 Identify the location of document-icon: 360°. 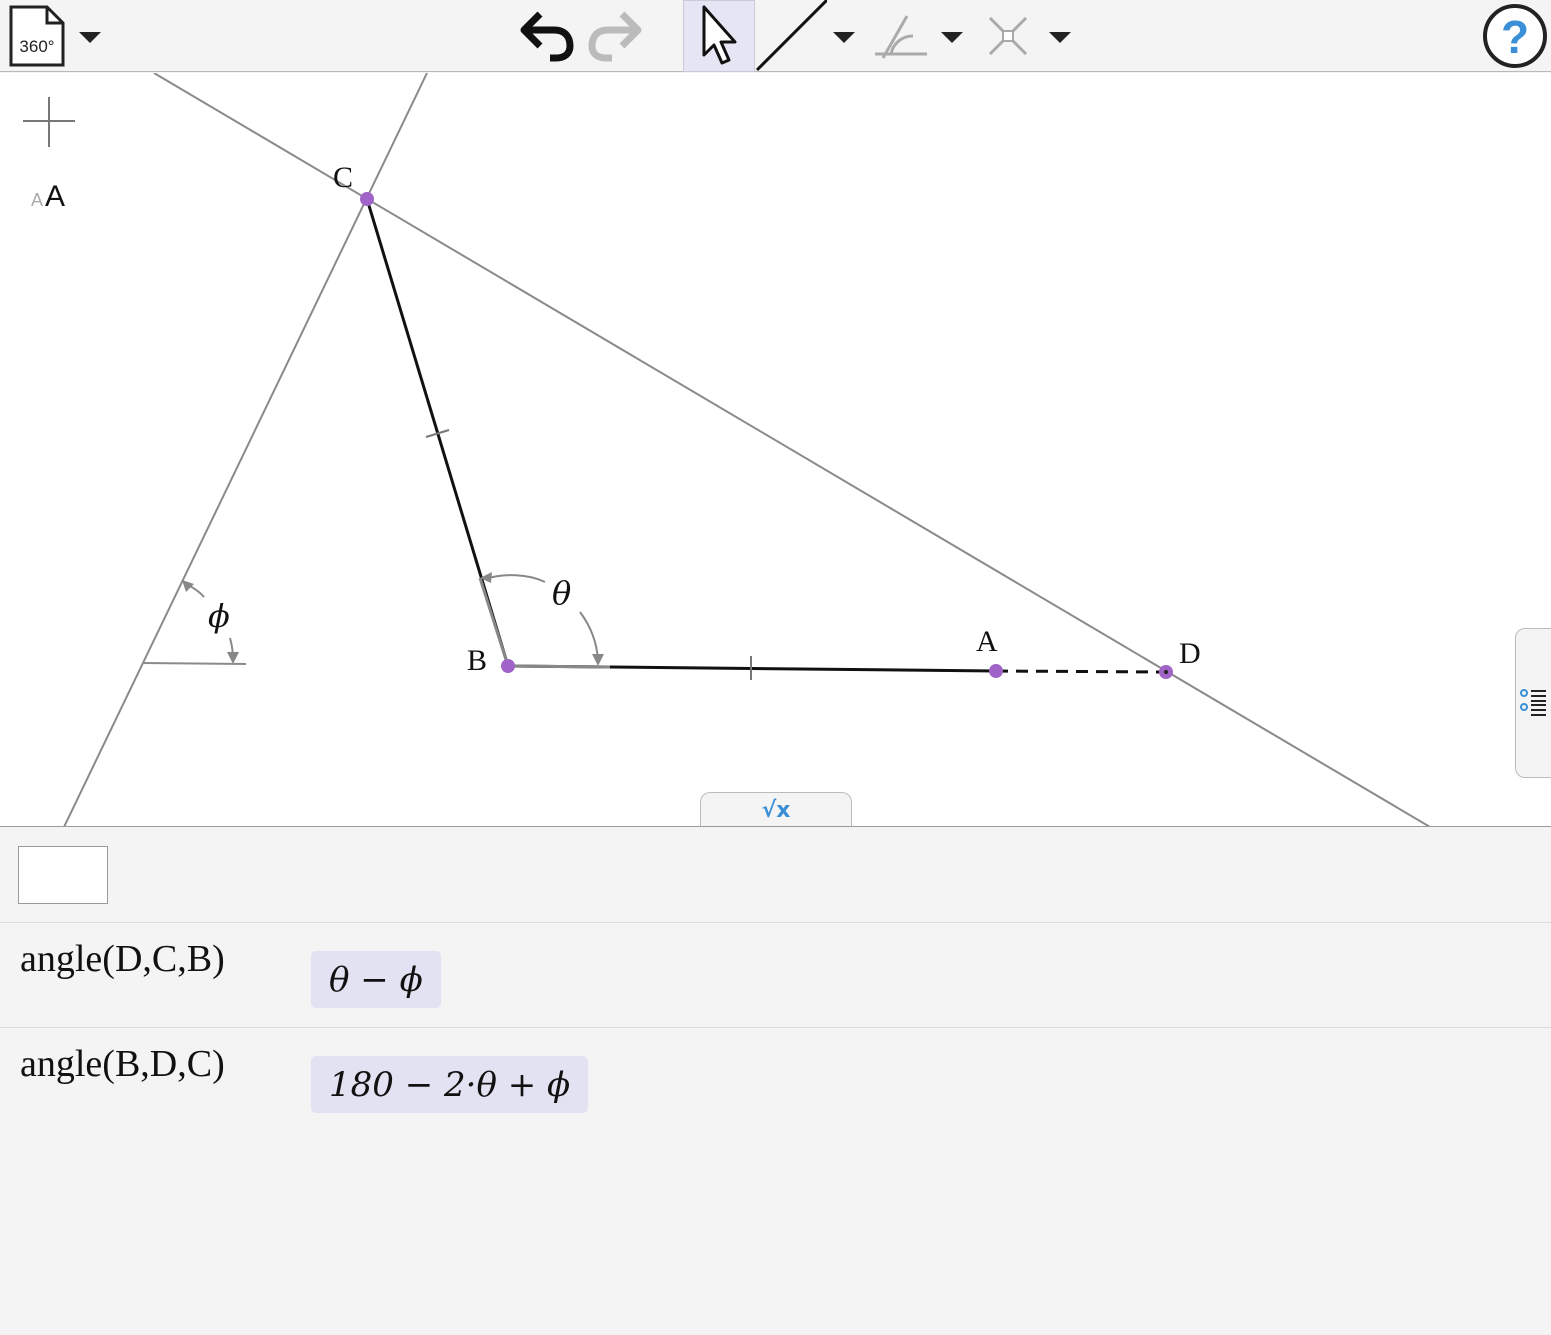
(37, 36).